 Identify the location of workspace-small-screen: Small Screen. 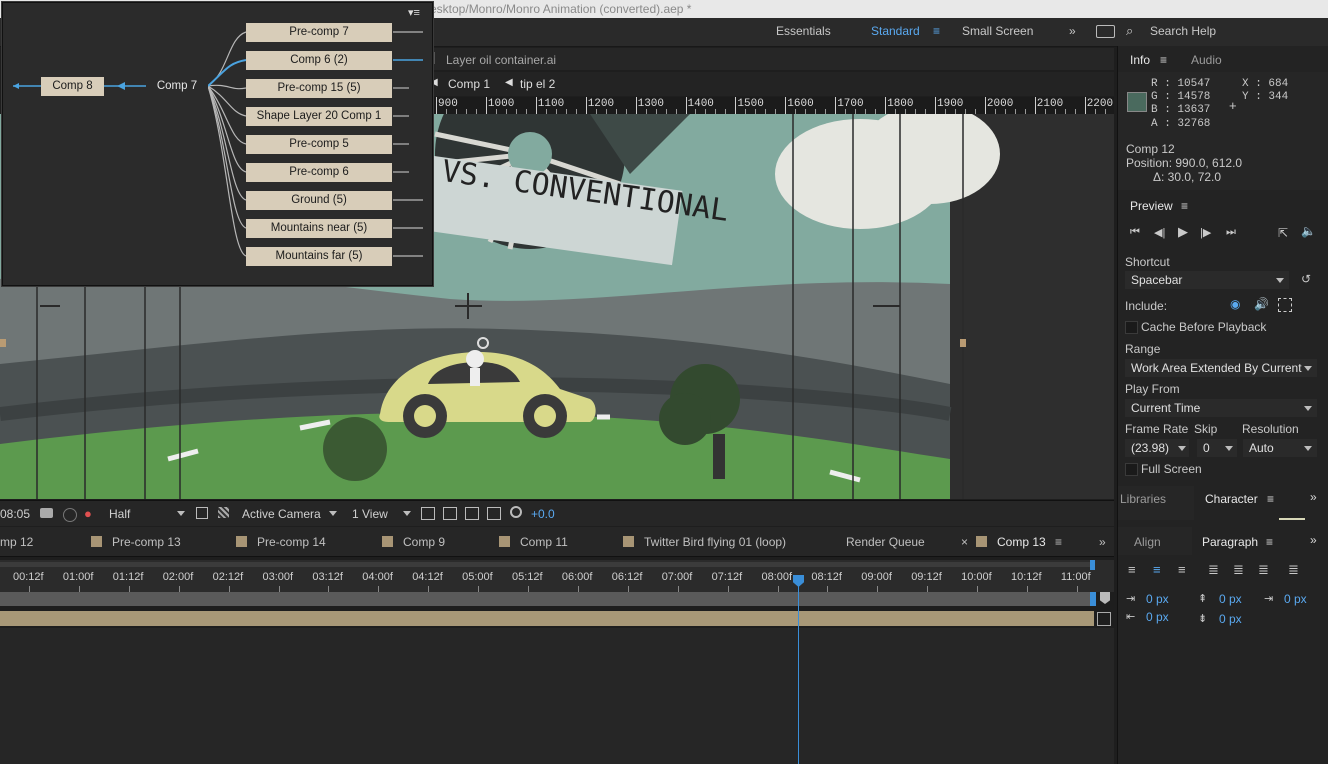
(997, 31).